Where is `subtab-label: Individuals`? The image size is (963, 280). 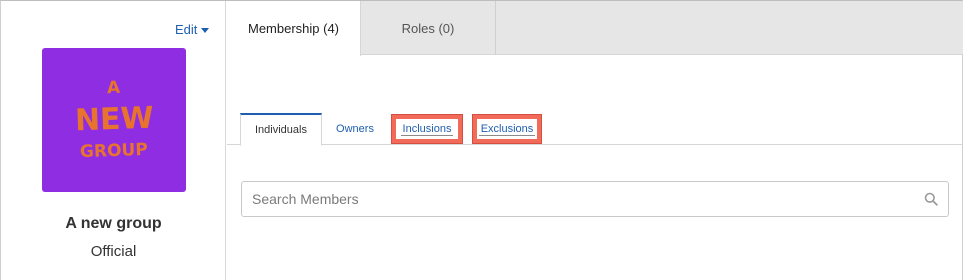
subtab-label: Individuals is located at coordinates (281, 130).